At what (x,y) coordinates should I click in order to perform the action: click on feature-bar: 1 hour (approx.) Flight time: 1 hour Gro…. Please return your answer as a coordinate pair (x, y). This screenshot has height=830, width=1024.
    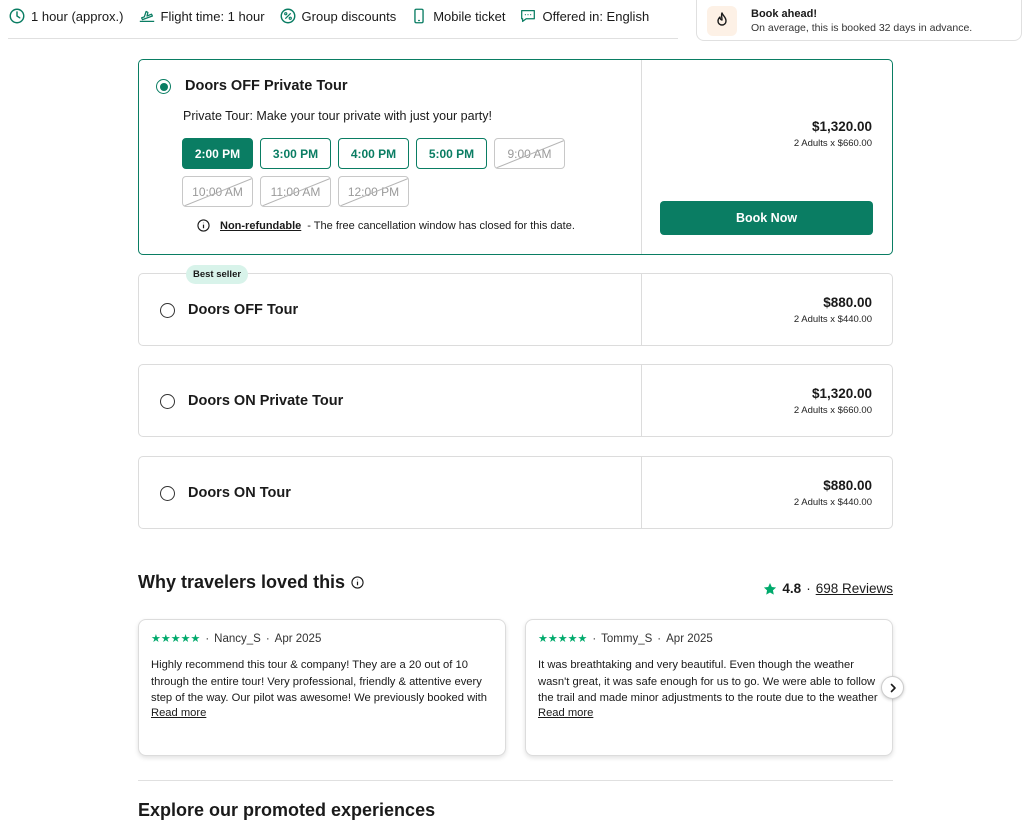
    Looking at the image, I should click on (343, 19).